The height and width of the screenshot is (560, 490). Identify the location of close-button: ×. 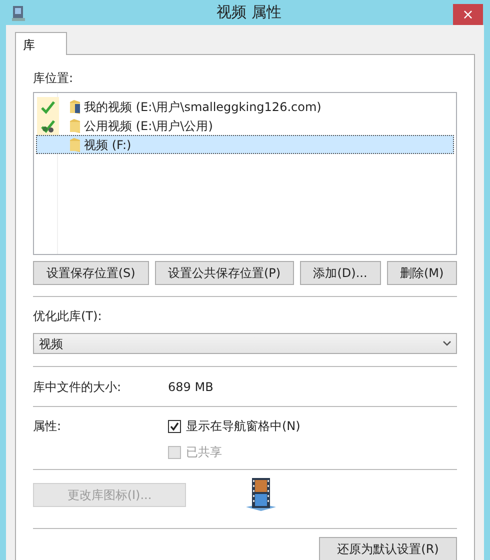
(468, 14).